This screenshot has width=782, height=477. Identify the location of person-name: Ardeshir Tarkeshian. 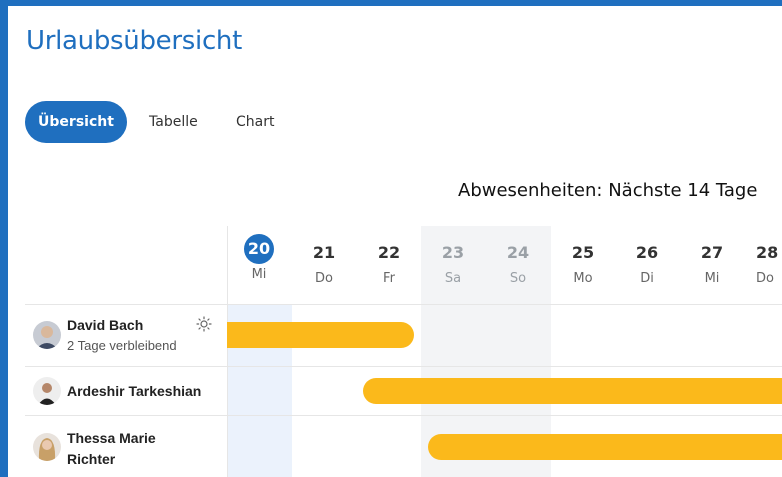
(134, 391).